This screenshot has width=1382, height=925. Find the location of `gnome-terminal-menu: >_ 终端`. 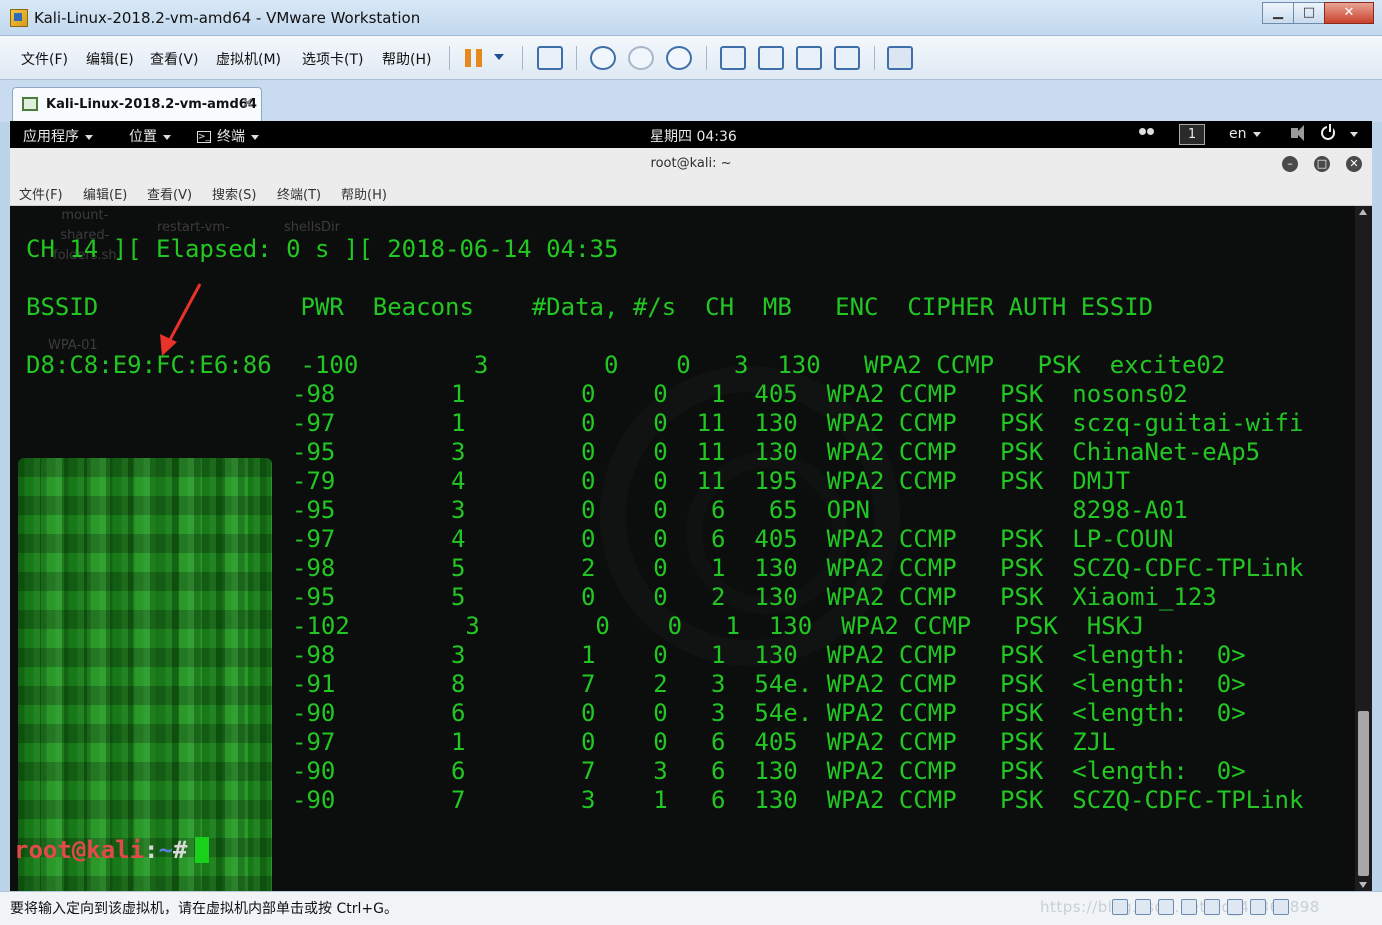

gnome-terminal-menu: >_ 终端 is located at coordinates (228, 136).